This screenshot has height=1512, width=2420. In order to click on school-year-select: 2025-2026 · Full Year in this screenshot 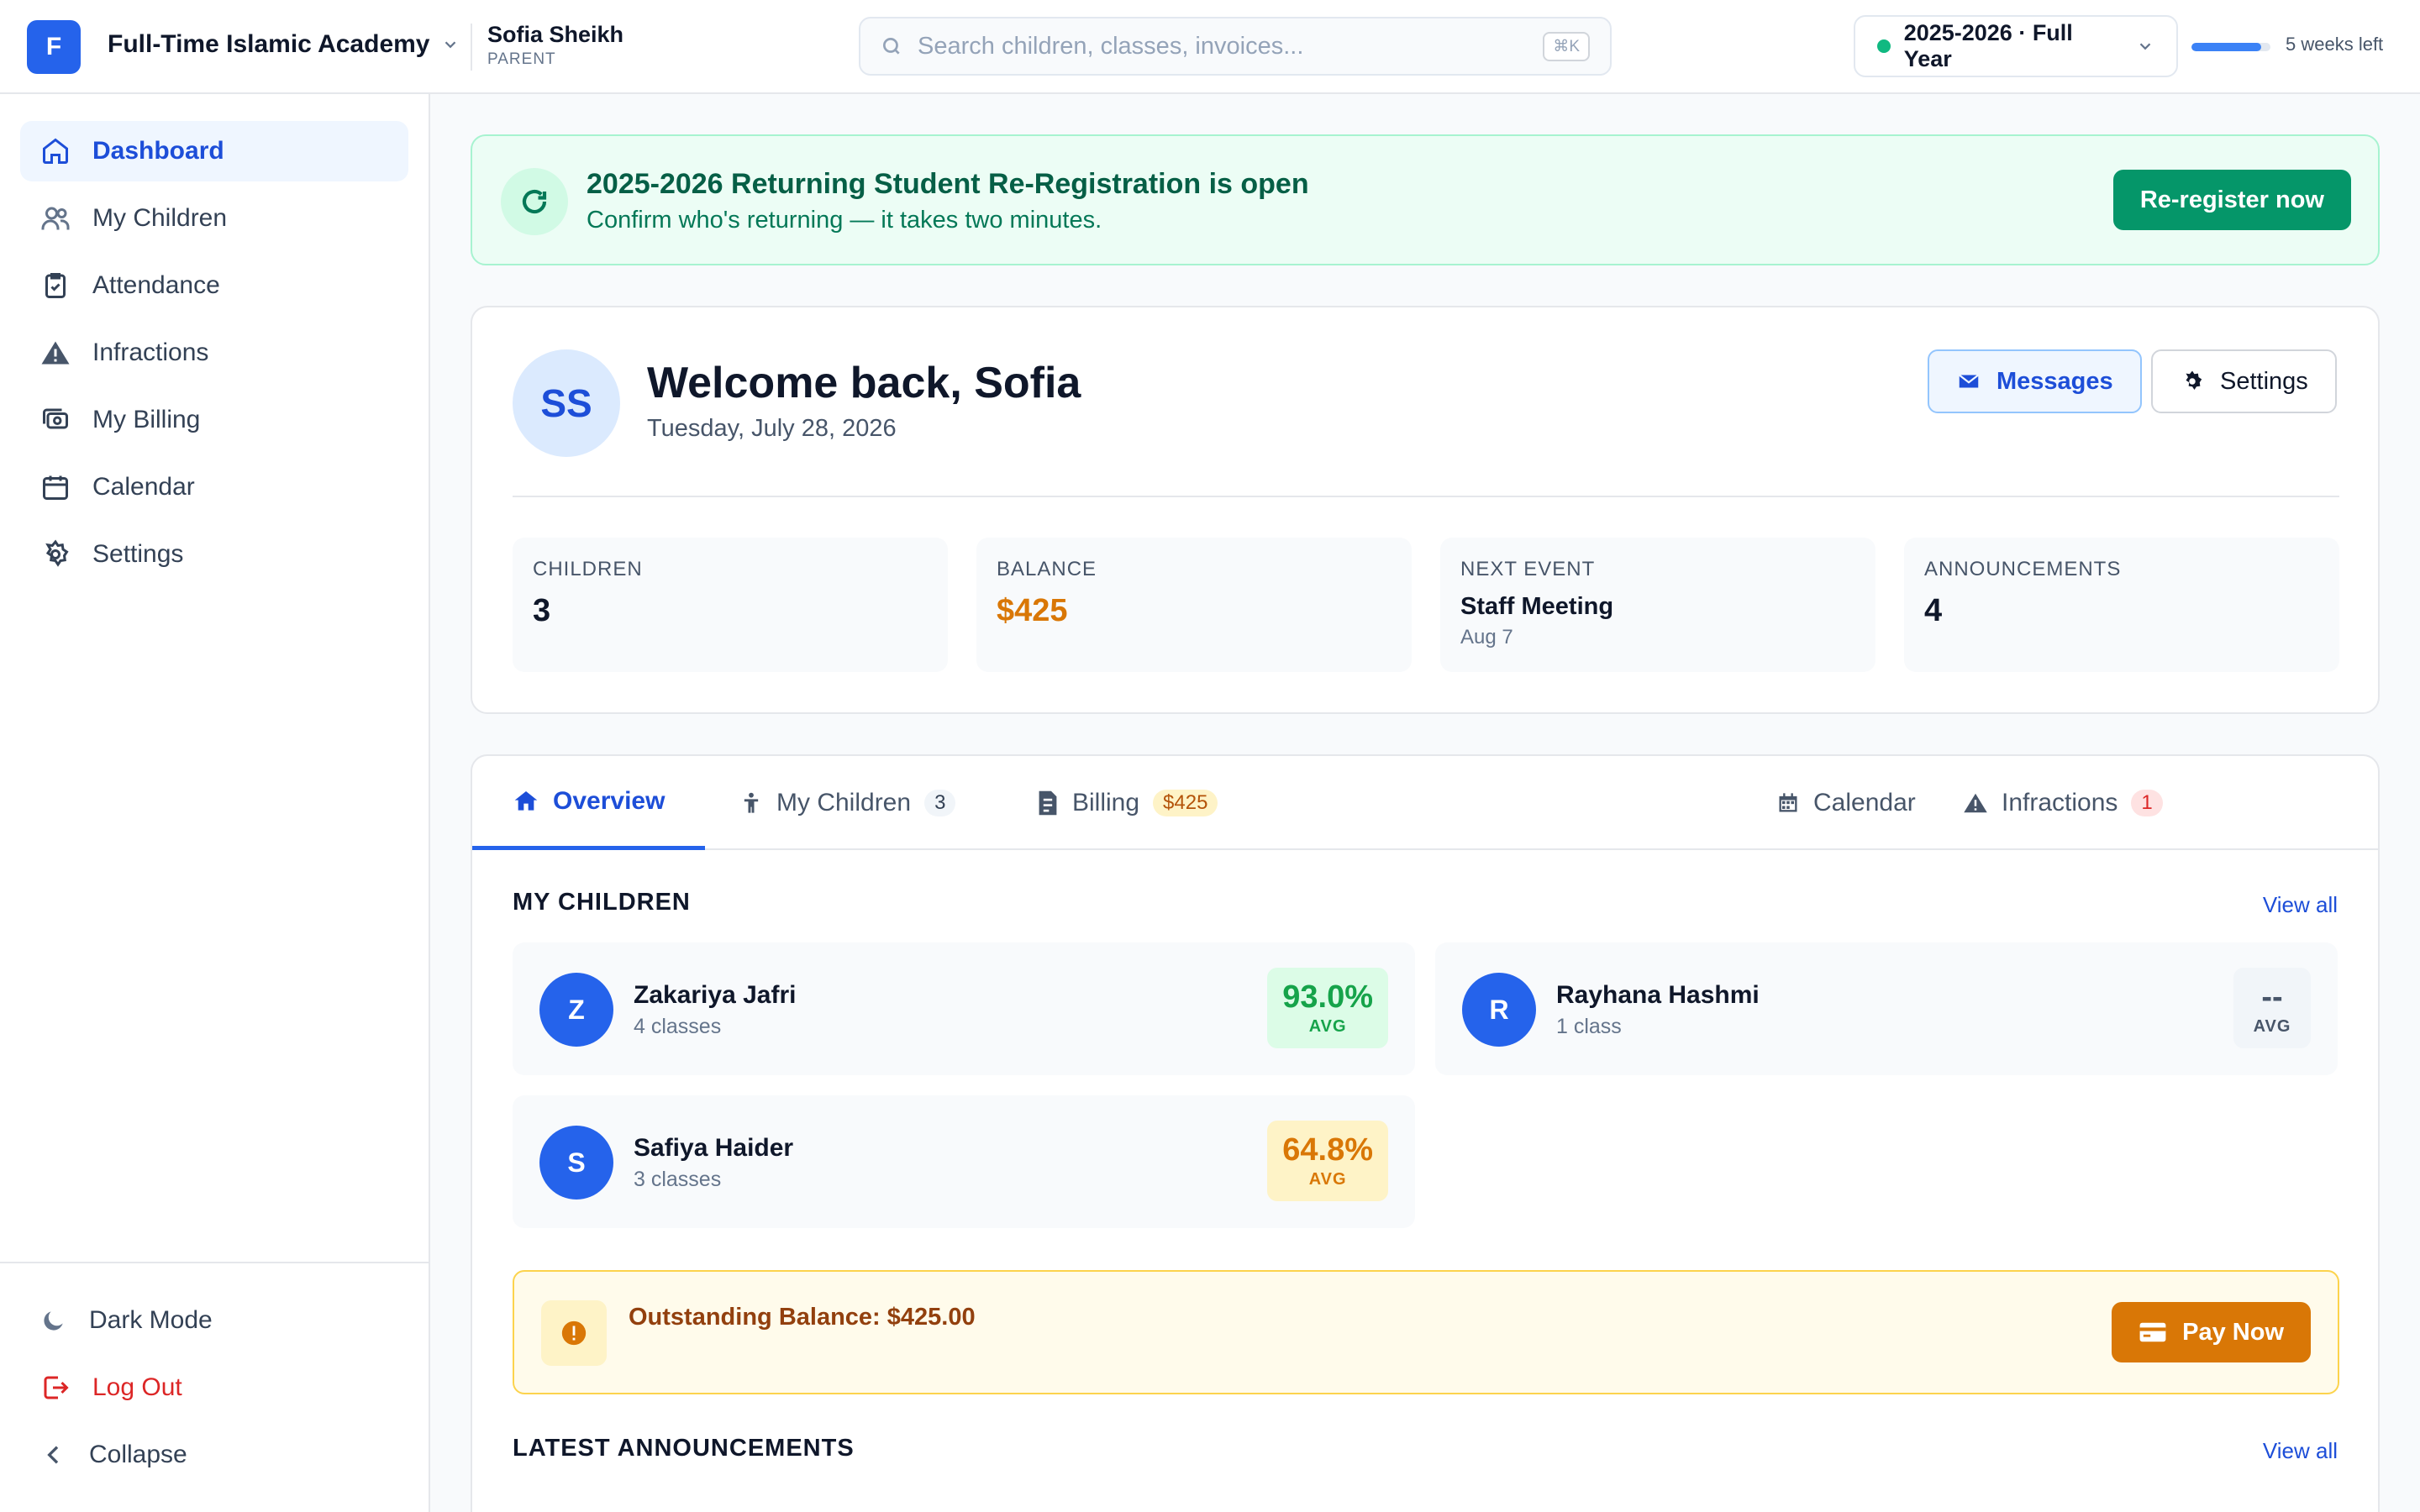, I will do `click(2016, 46)`.